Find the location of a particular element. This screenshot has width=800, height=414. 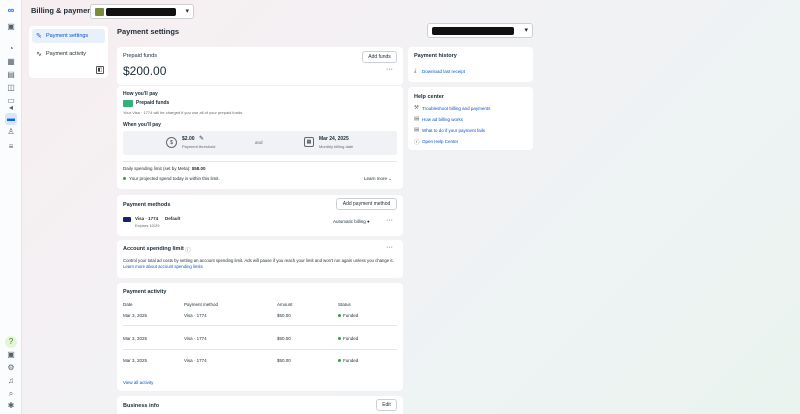

bug-icon: ✱ is located at coordinates (11, 406).